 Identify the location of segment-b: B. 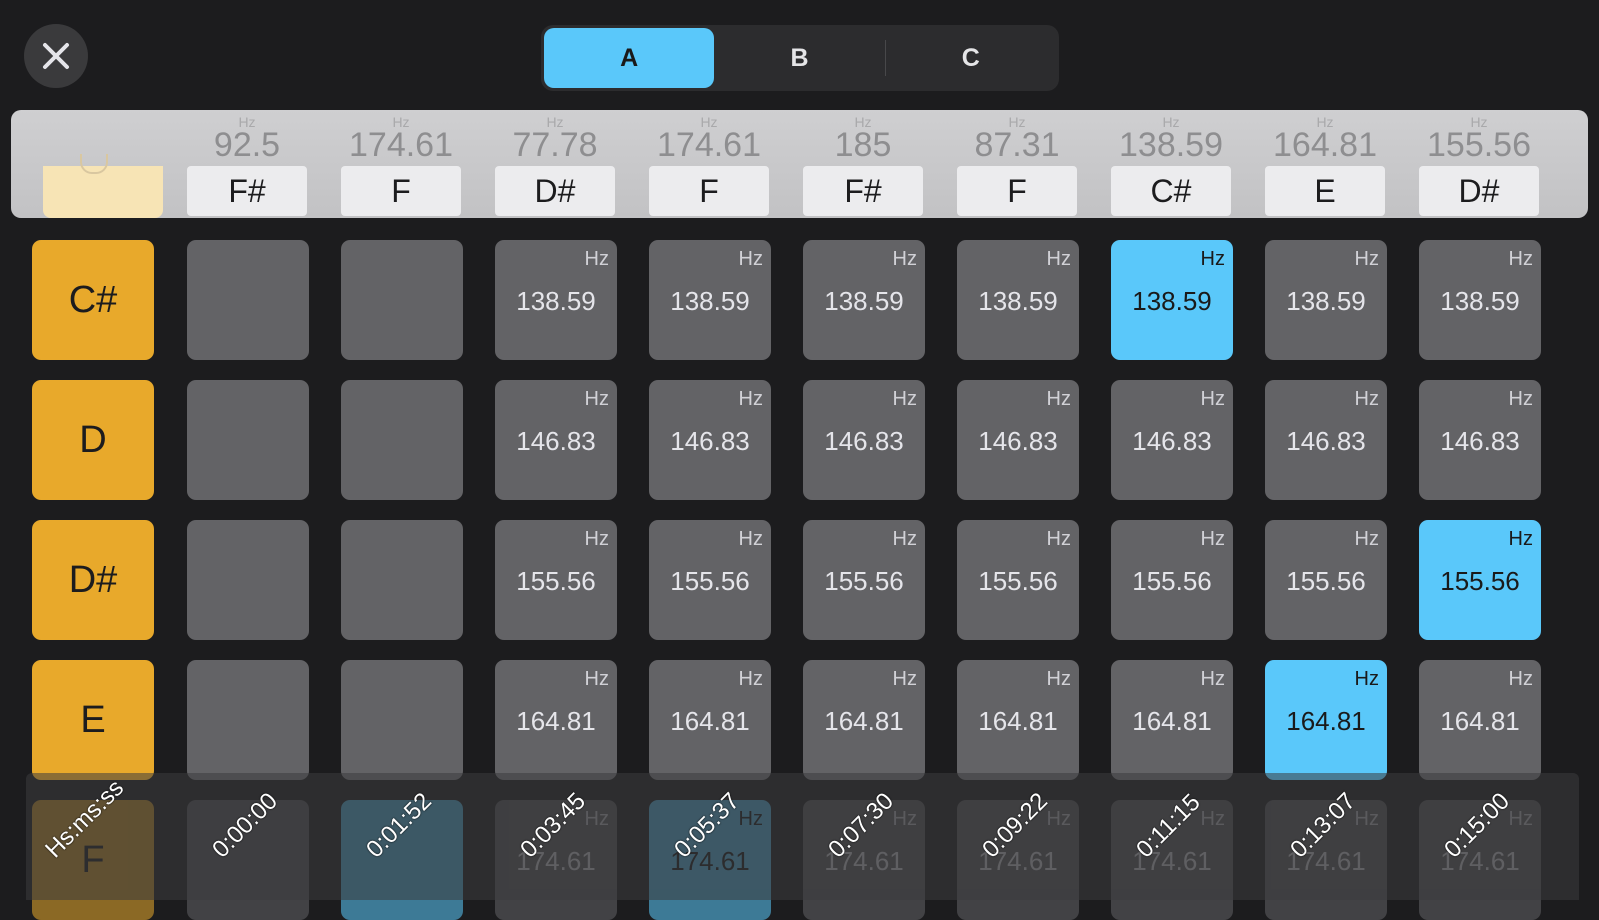
(799, 58).